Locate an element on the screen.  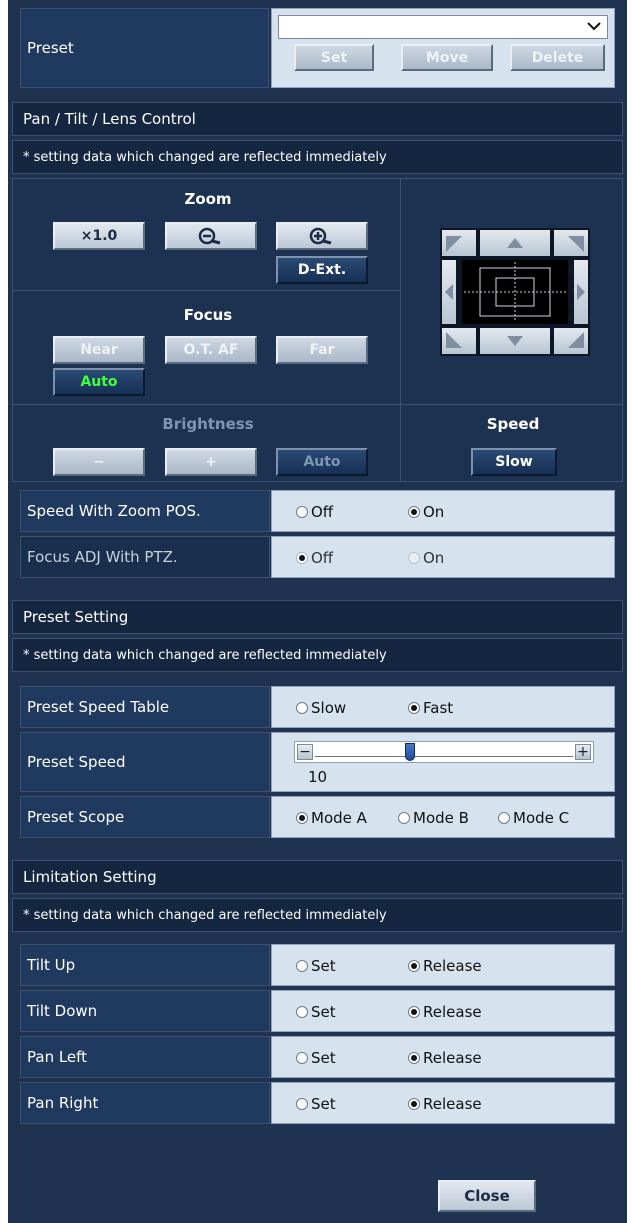
pan-left-set-radio: Set is located at coordinates (316, 1058).